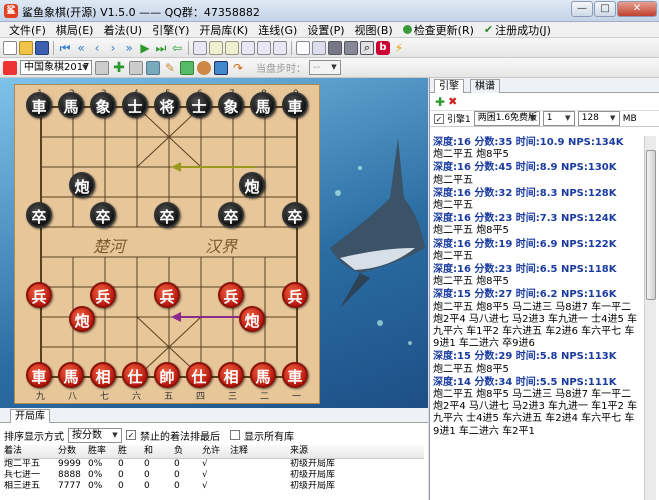 The image size is (659, 500). Describe the element at coordinates (221, 67) in the screenshot. I see `book-icon` at that location.